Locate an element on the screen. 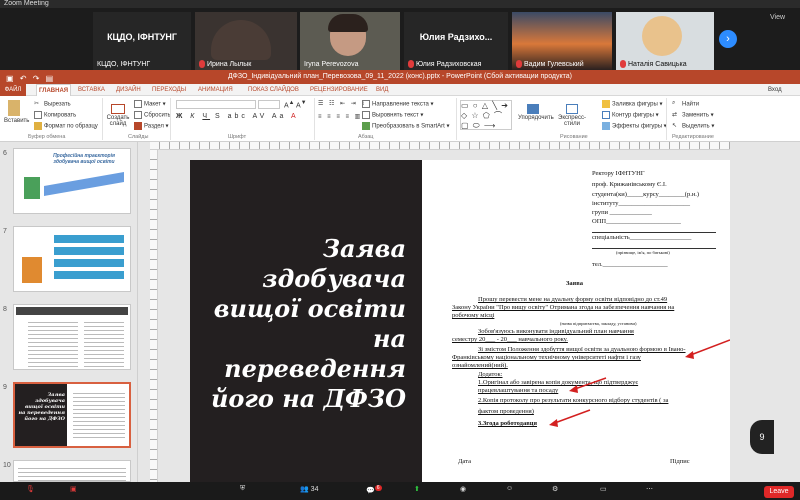 This screenshot has height=500, width=800. video-off-icon: ▣ is located at coordinates (73, 489).